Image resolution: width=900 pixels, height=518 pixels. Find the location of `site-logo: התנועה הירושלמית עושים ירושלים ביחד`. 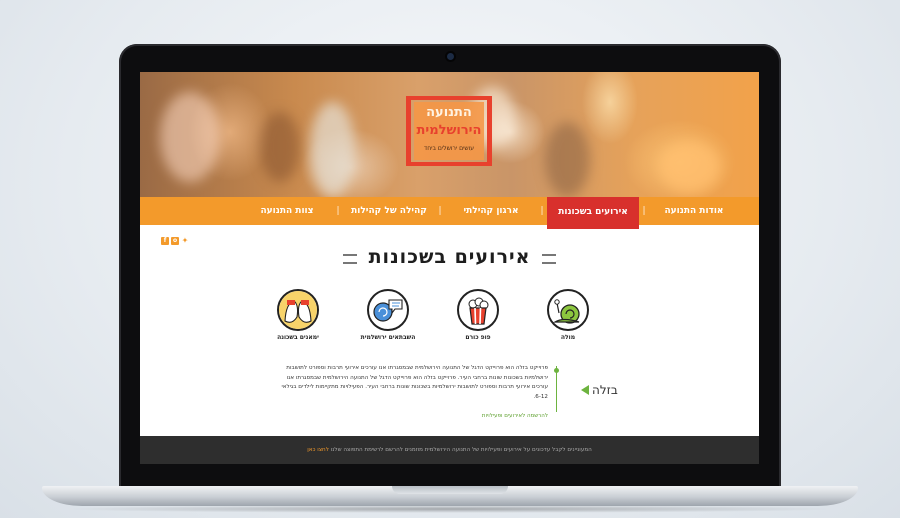

site-logo: התנועה הירושלמית עושים ירושלים ביחד is located at coordinates (449, 131).